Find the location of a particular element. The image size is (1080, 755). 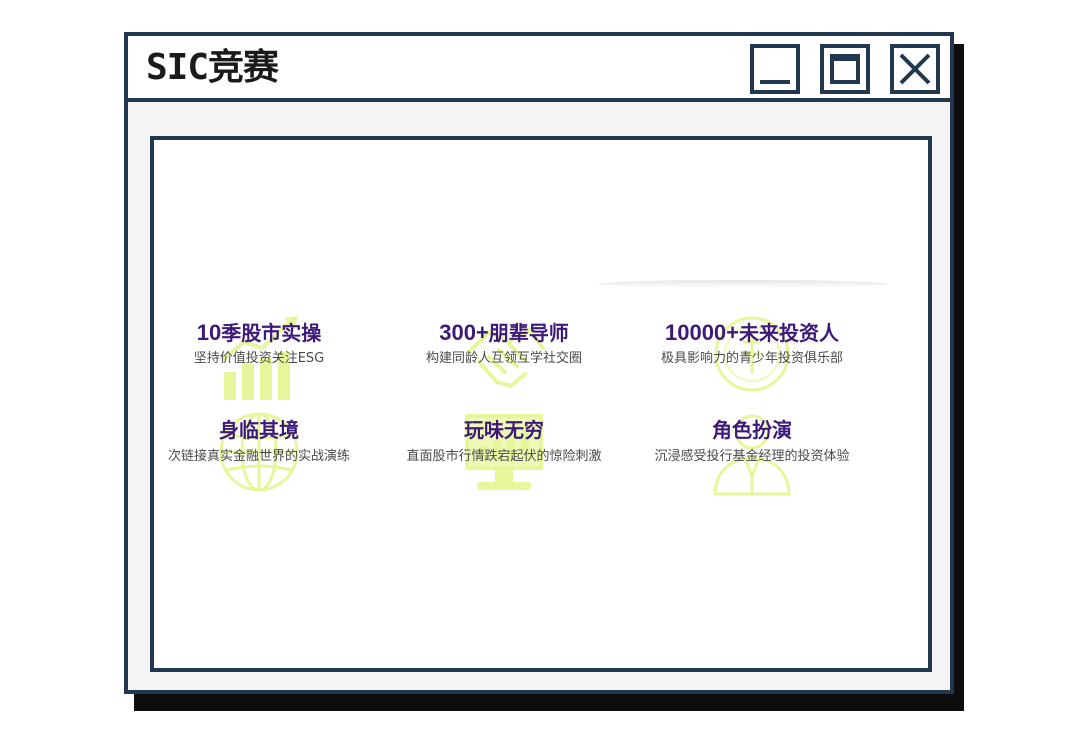

decorative-shadow-bar is located at coordinates (743, 284).